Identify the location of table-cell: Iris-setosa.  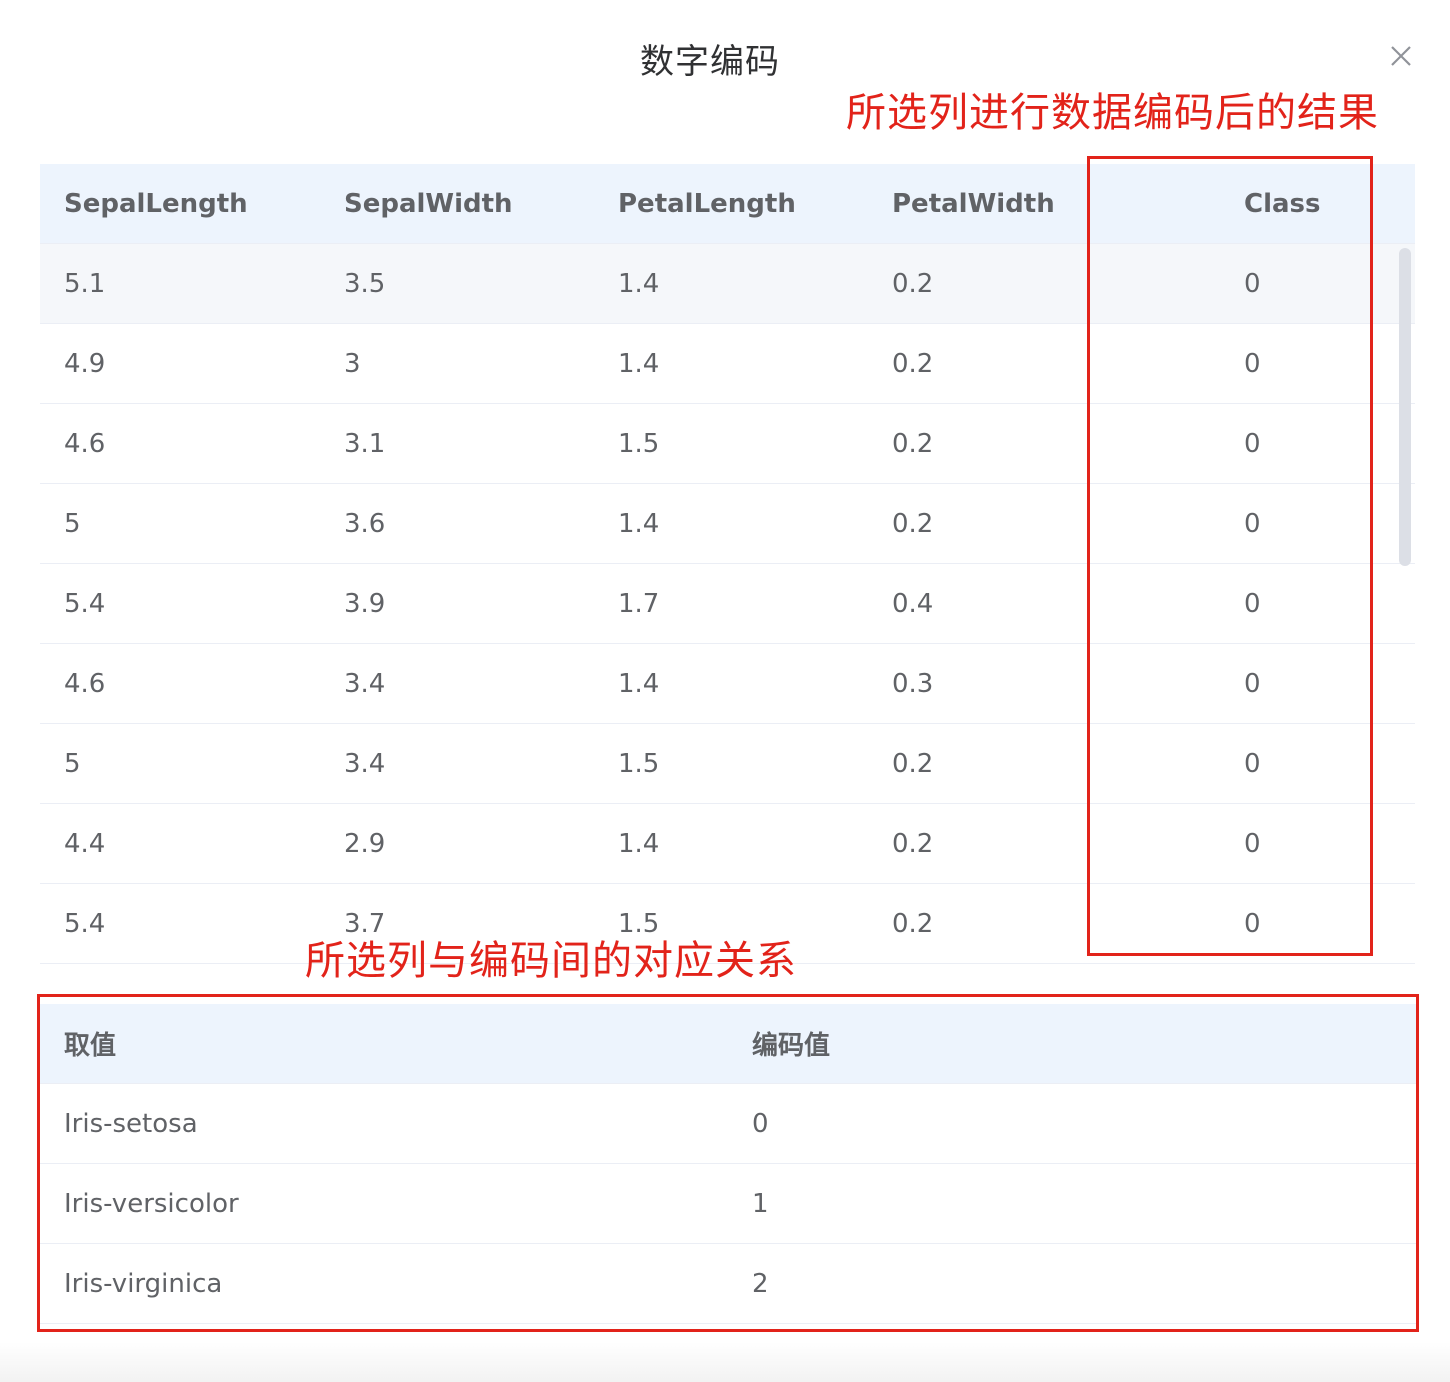
(131, 1123).